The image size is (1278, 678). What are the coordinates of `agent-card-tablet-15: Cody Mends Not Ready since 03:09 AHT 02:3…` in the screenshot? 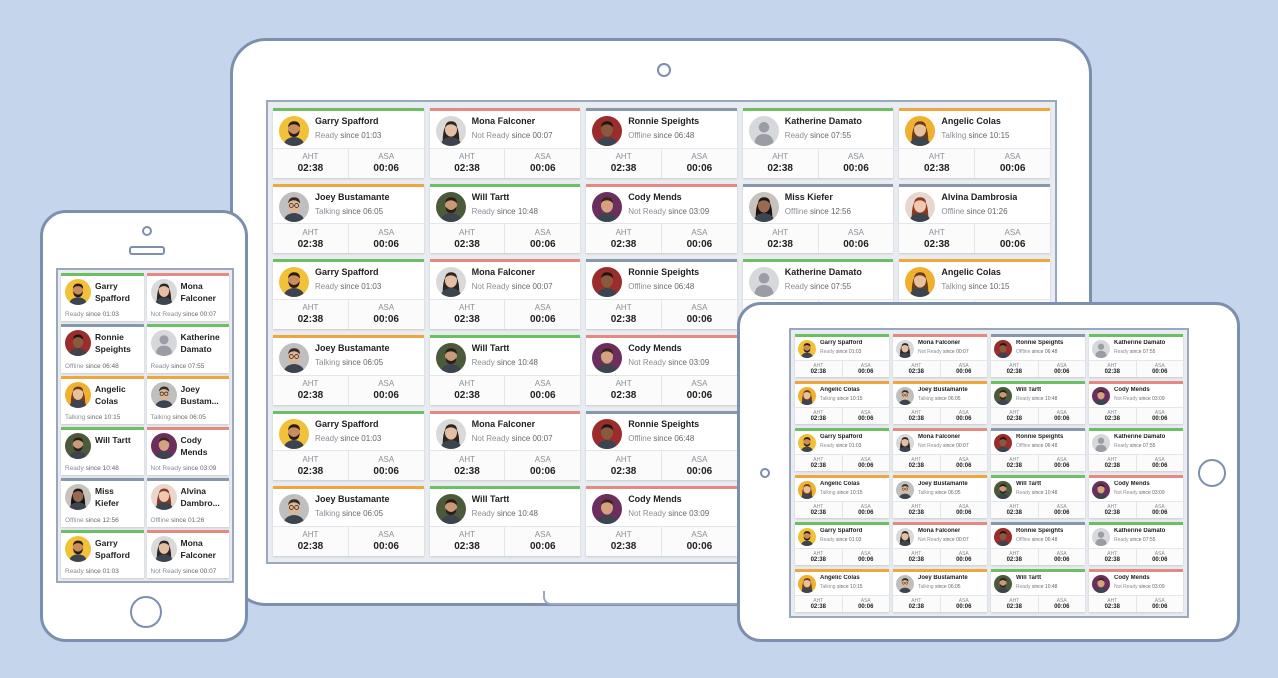 It's located at (1136, 496).